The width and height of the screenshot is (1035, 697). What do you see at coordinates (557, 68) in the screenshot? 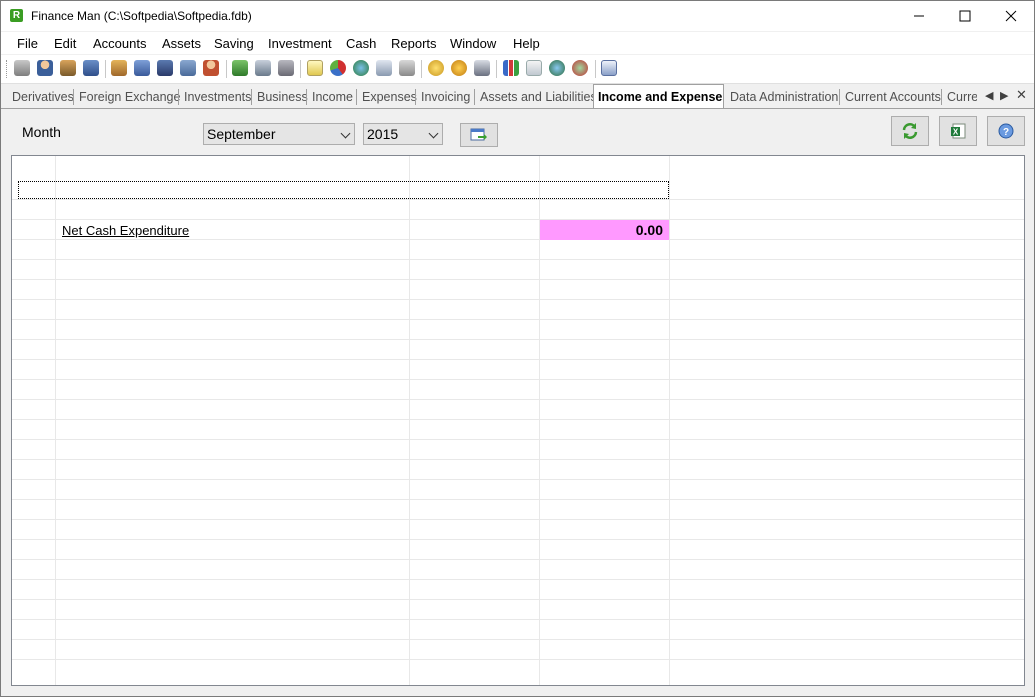
I see `globe-search-icon` at bounding box center [557, 68].